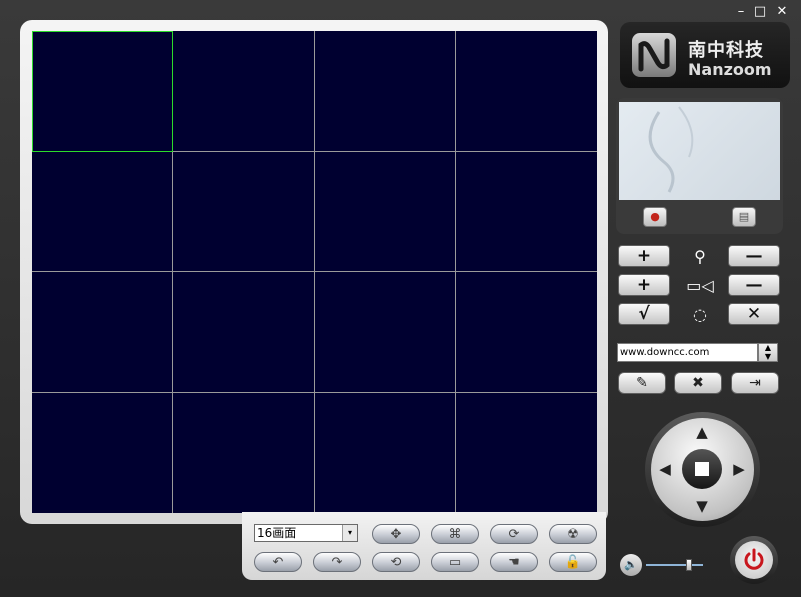  I want to click on stop-icon, so click(702, 469).